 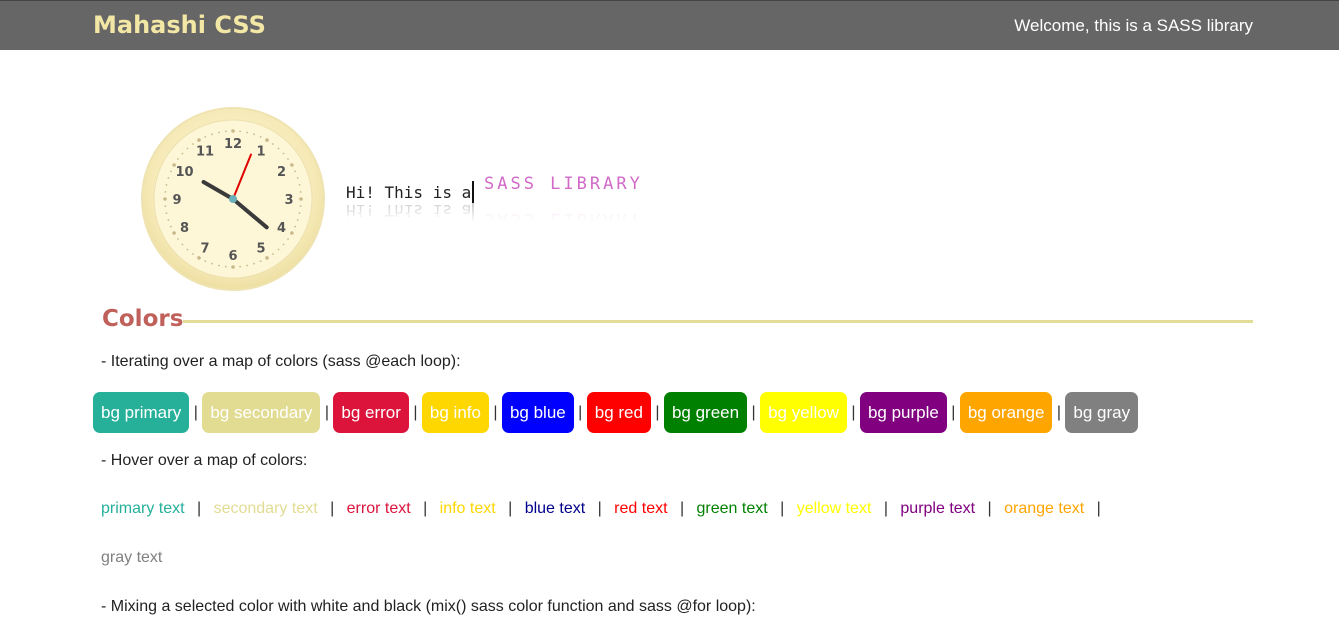 What do you see at coordinates (803, 412) in the screenshot?
I see `bg-chip-yellow: bg yellow` at bounding box center [803, 412].